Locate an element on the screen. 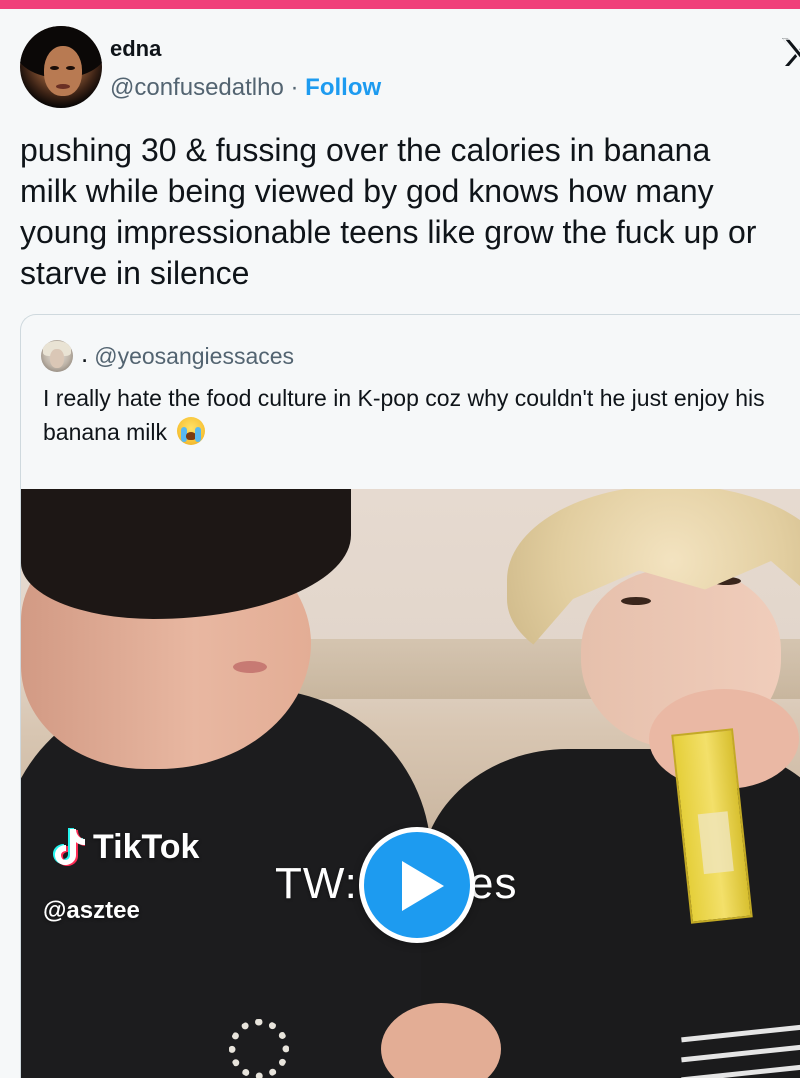  left-person-lips is located at coordinates (250, 667).